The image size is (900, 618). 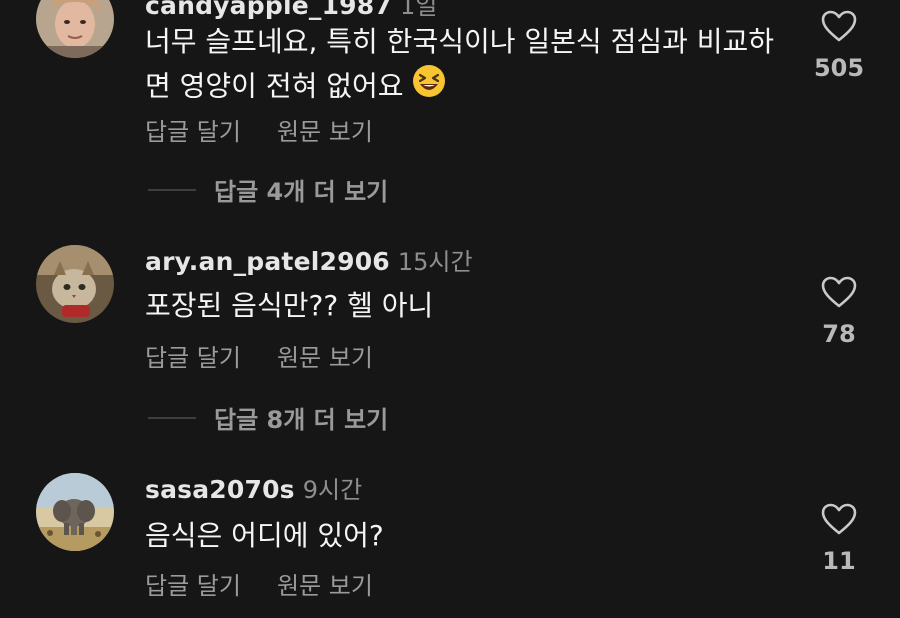 What do you see at coordinates (267, 261) in the screenshot?
I see `username: ary.an_patel2906` at bounding box center [267, 261].